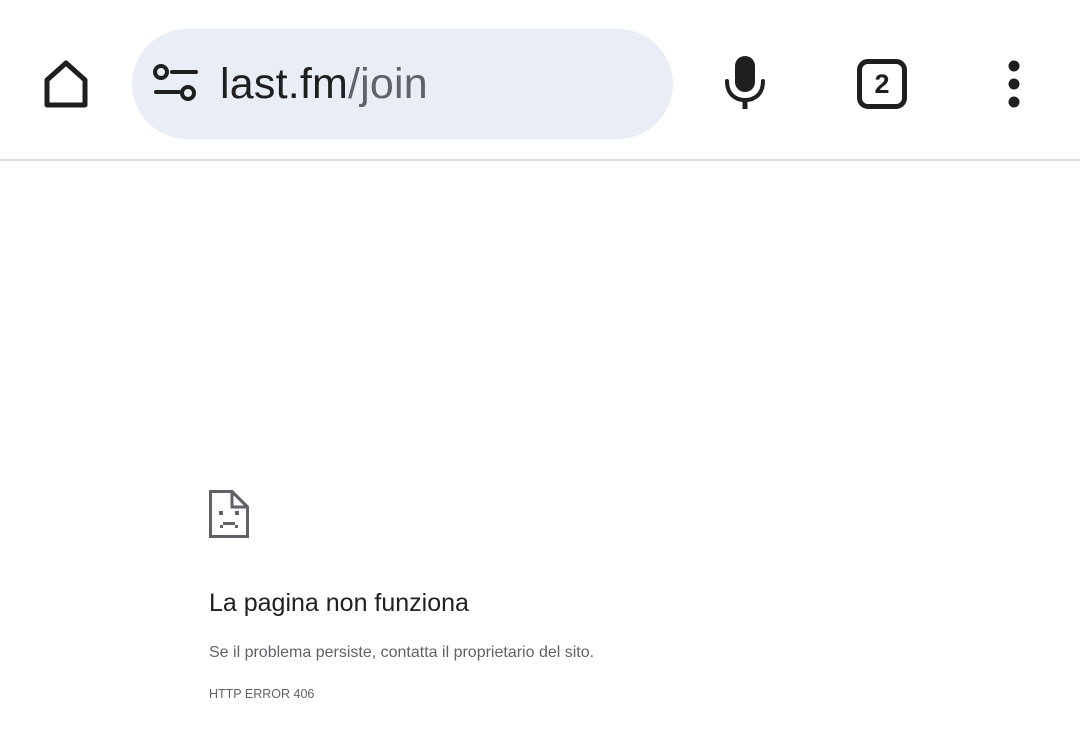 This screenshot has width=1080, height=744. Describe the element at coordinates (262, 694) in the screenshot. I see `error-code: HTTP ERROR 406` at that location.